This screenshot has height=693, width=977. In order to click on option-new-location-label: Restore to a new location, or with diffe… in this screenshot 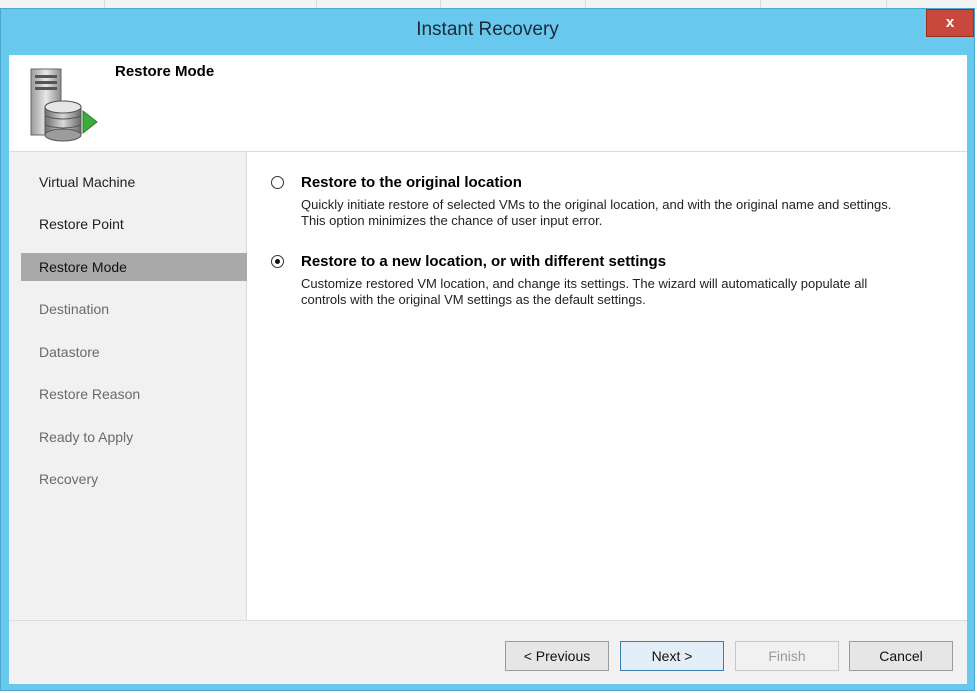, I will do `click(483, 261)`.